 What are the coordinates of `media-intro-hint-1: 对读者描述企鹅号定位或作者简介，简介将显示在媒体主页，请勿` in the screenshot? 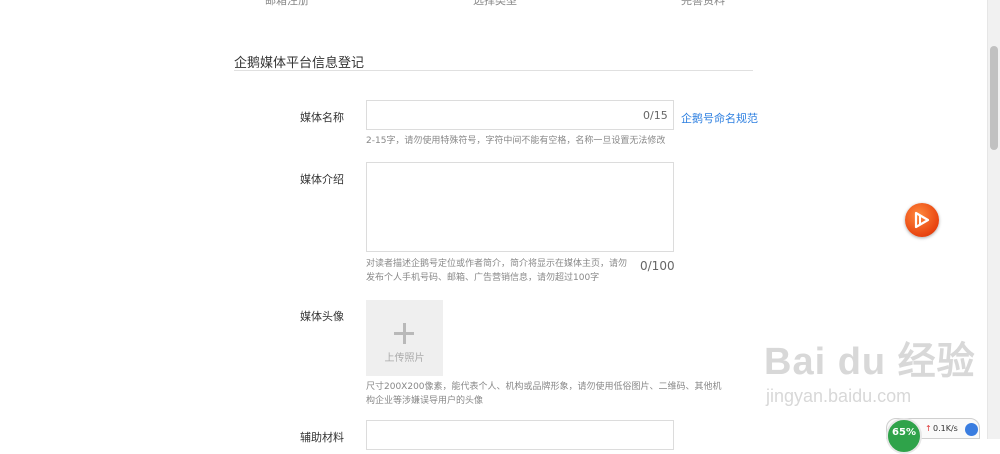 It's located at (497, 264).